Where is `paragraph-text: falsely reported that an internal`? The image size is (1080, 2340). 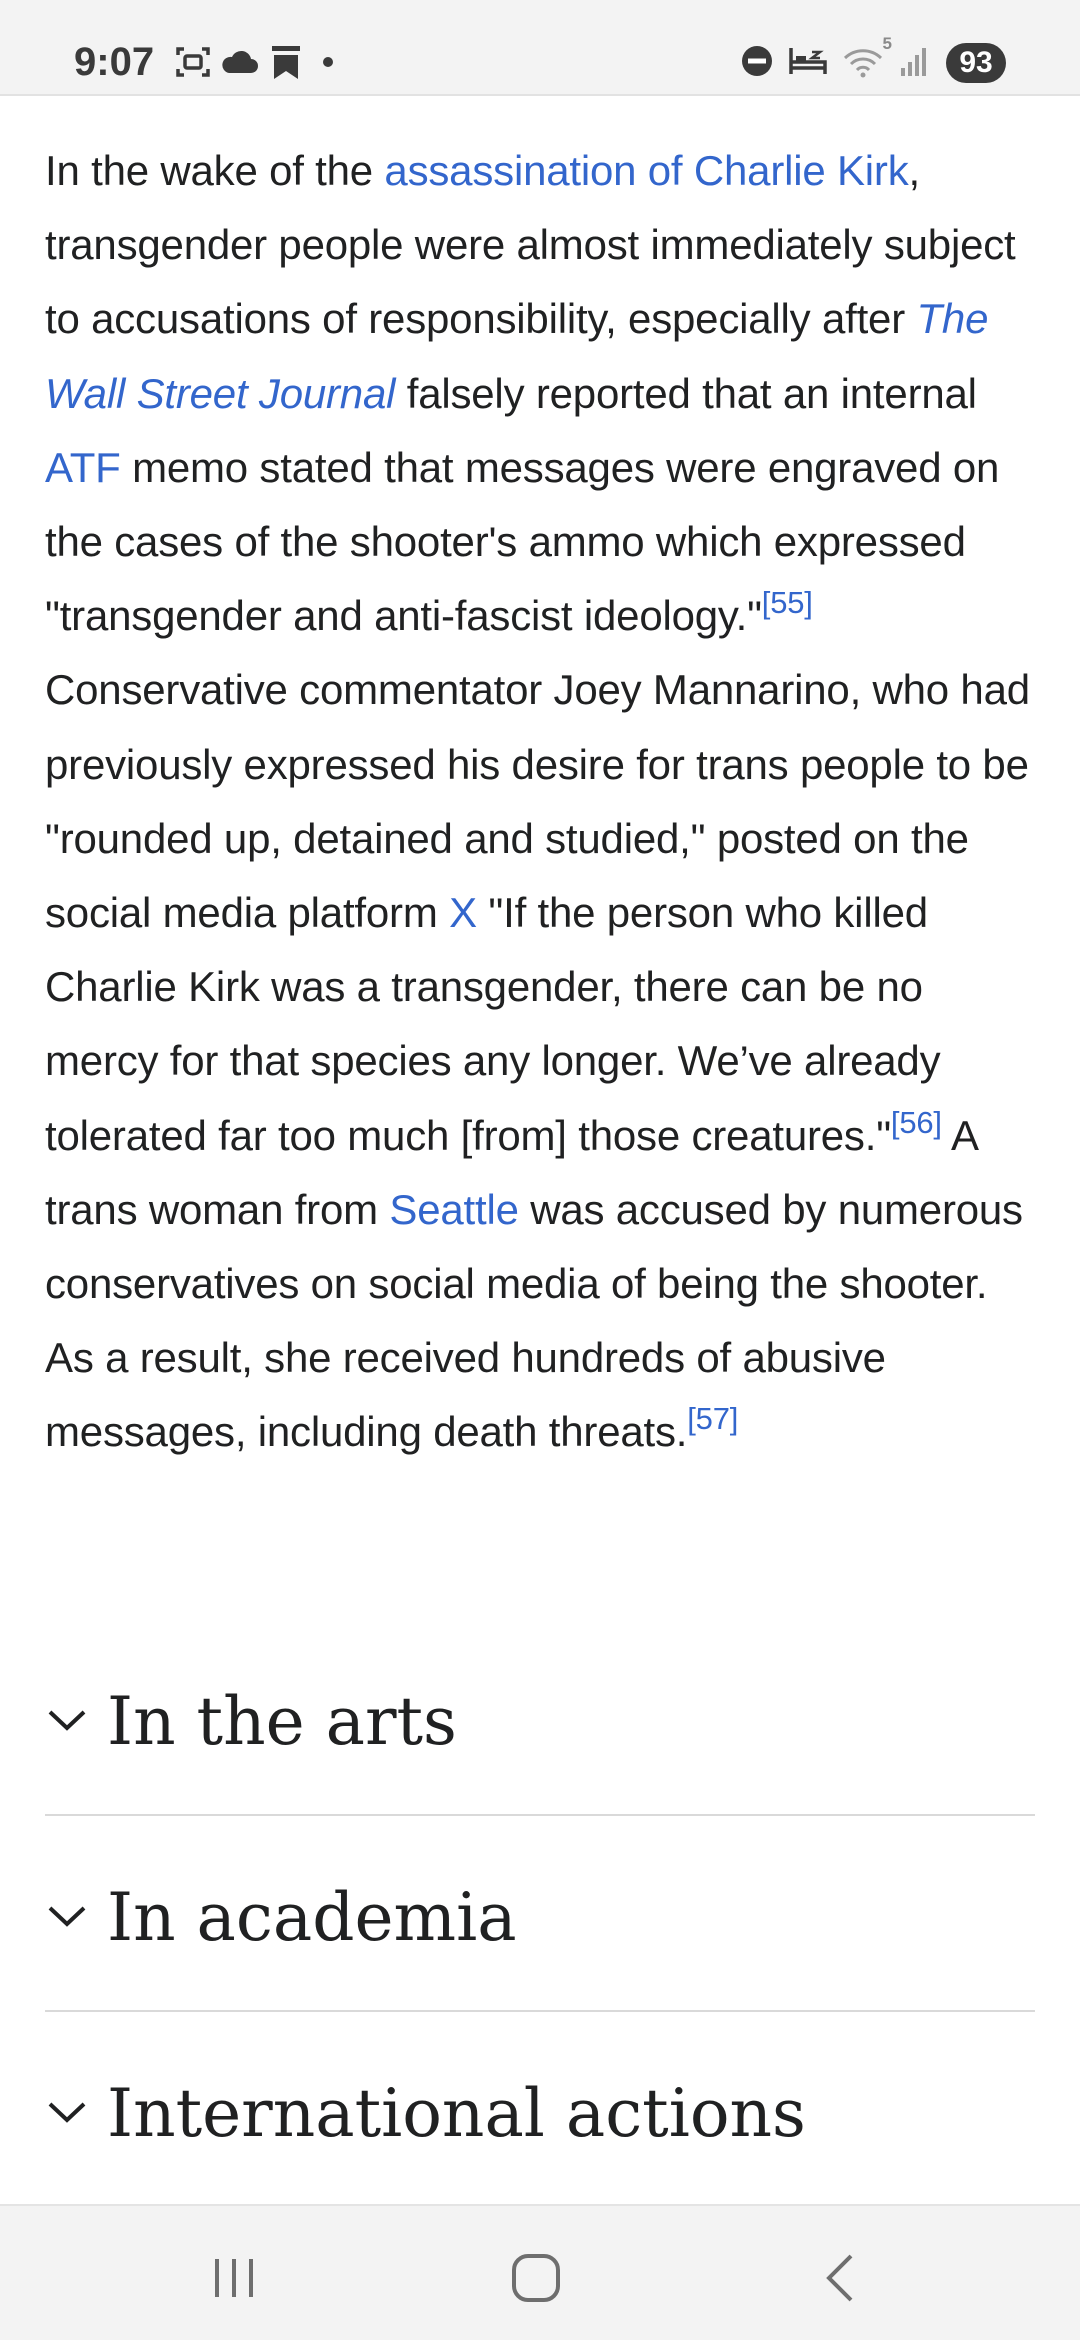 paragraph-text: falsely reported that an internal is located at coordinates (686, 393).